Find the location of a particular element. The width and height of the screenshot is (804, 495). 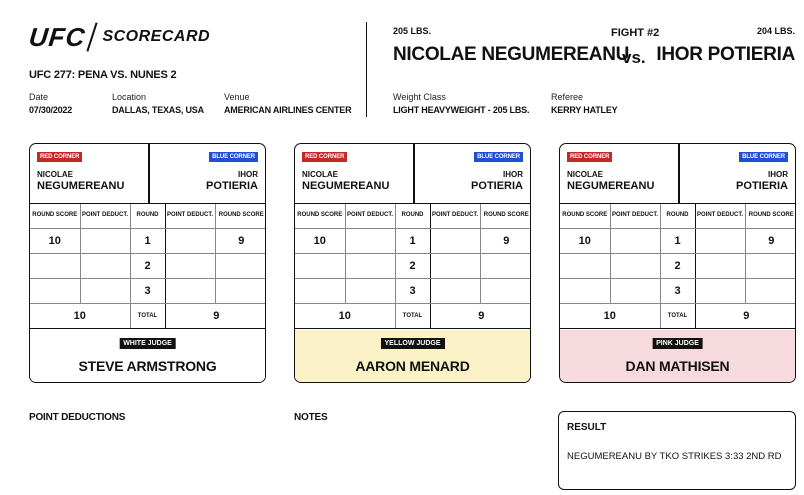

round-row: 2 is located at coordinates (147, 265).